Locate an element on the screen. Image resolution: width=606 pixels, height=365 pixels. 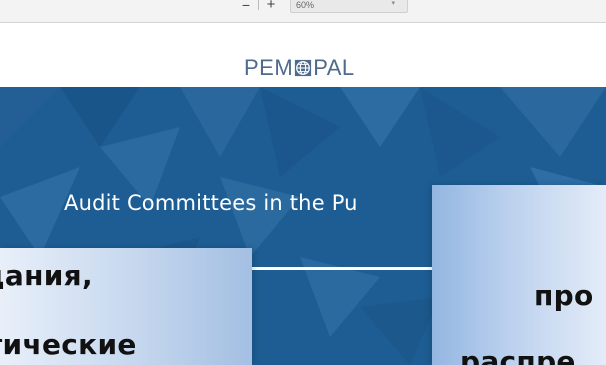
overlay-card-left: дания, тические is located at coordinates (126, 306).